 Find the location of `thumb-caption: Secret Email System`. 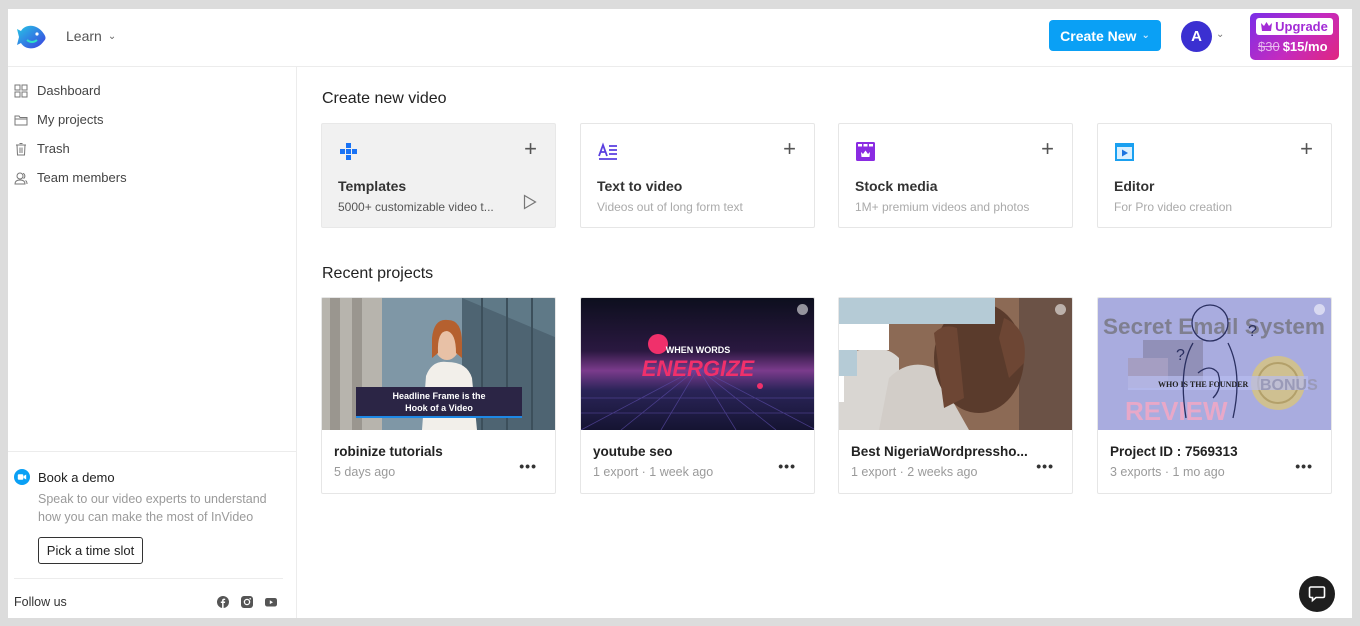

thumb-caption: Secret Email System is located at coordinates (1214, 326).